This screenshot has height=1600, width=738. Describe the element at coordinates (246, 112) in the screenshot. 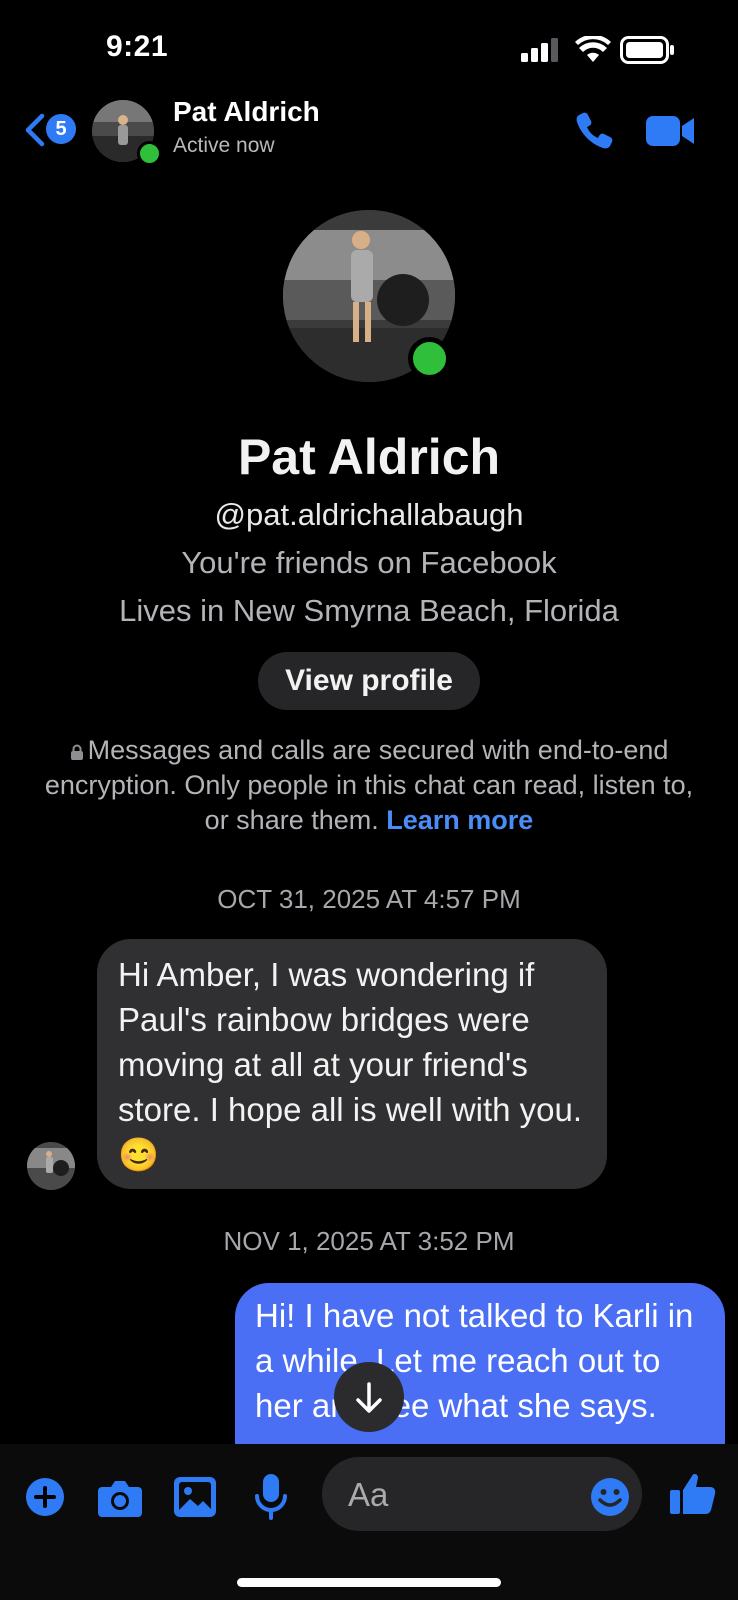

I see `header-contact-name: Pat Aldrich` at that location.